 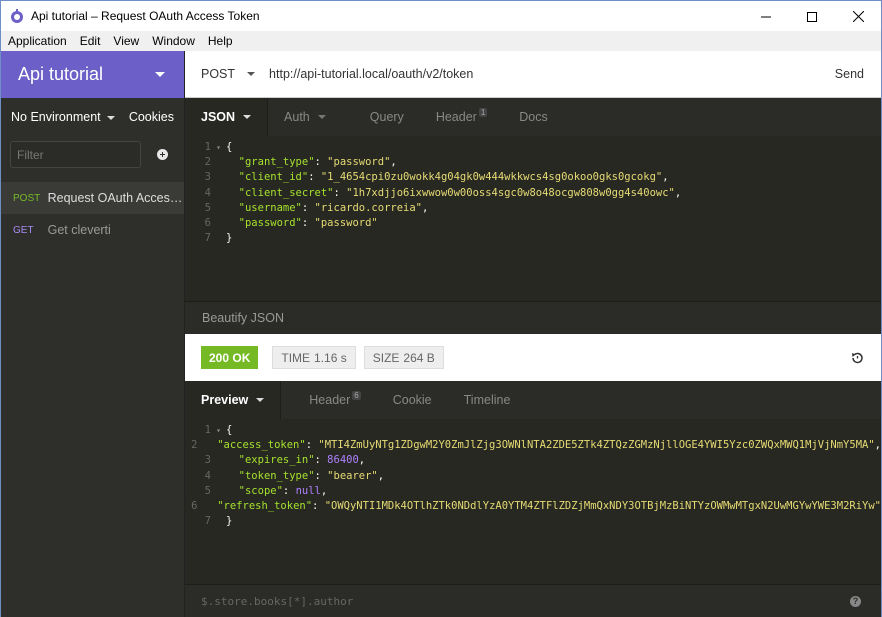 I want to click on workspace-dropdown: Api tutorial, so click(x=92, y=74).